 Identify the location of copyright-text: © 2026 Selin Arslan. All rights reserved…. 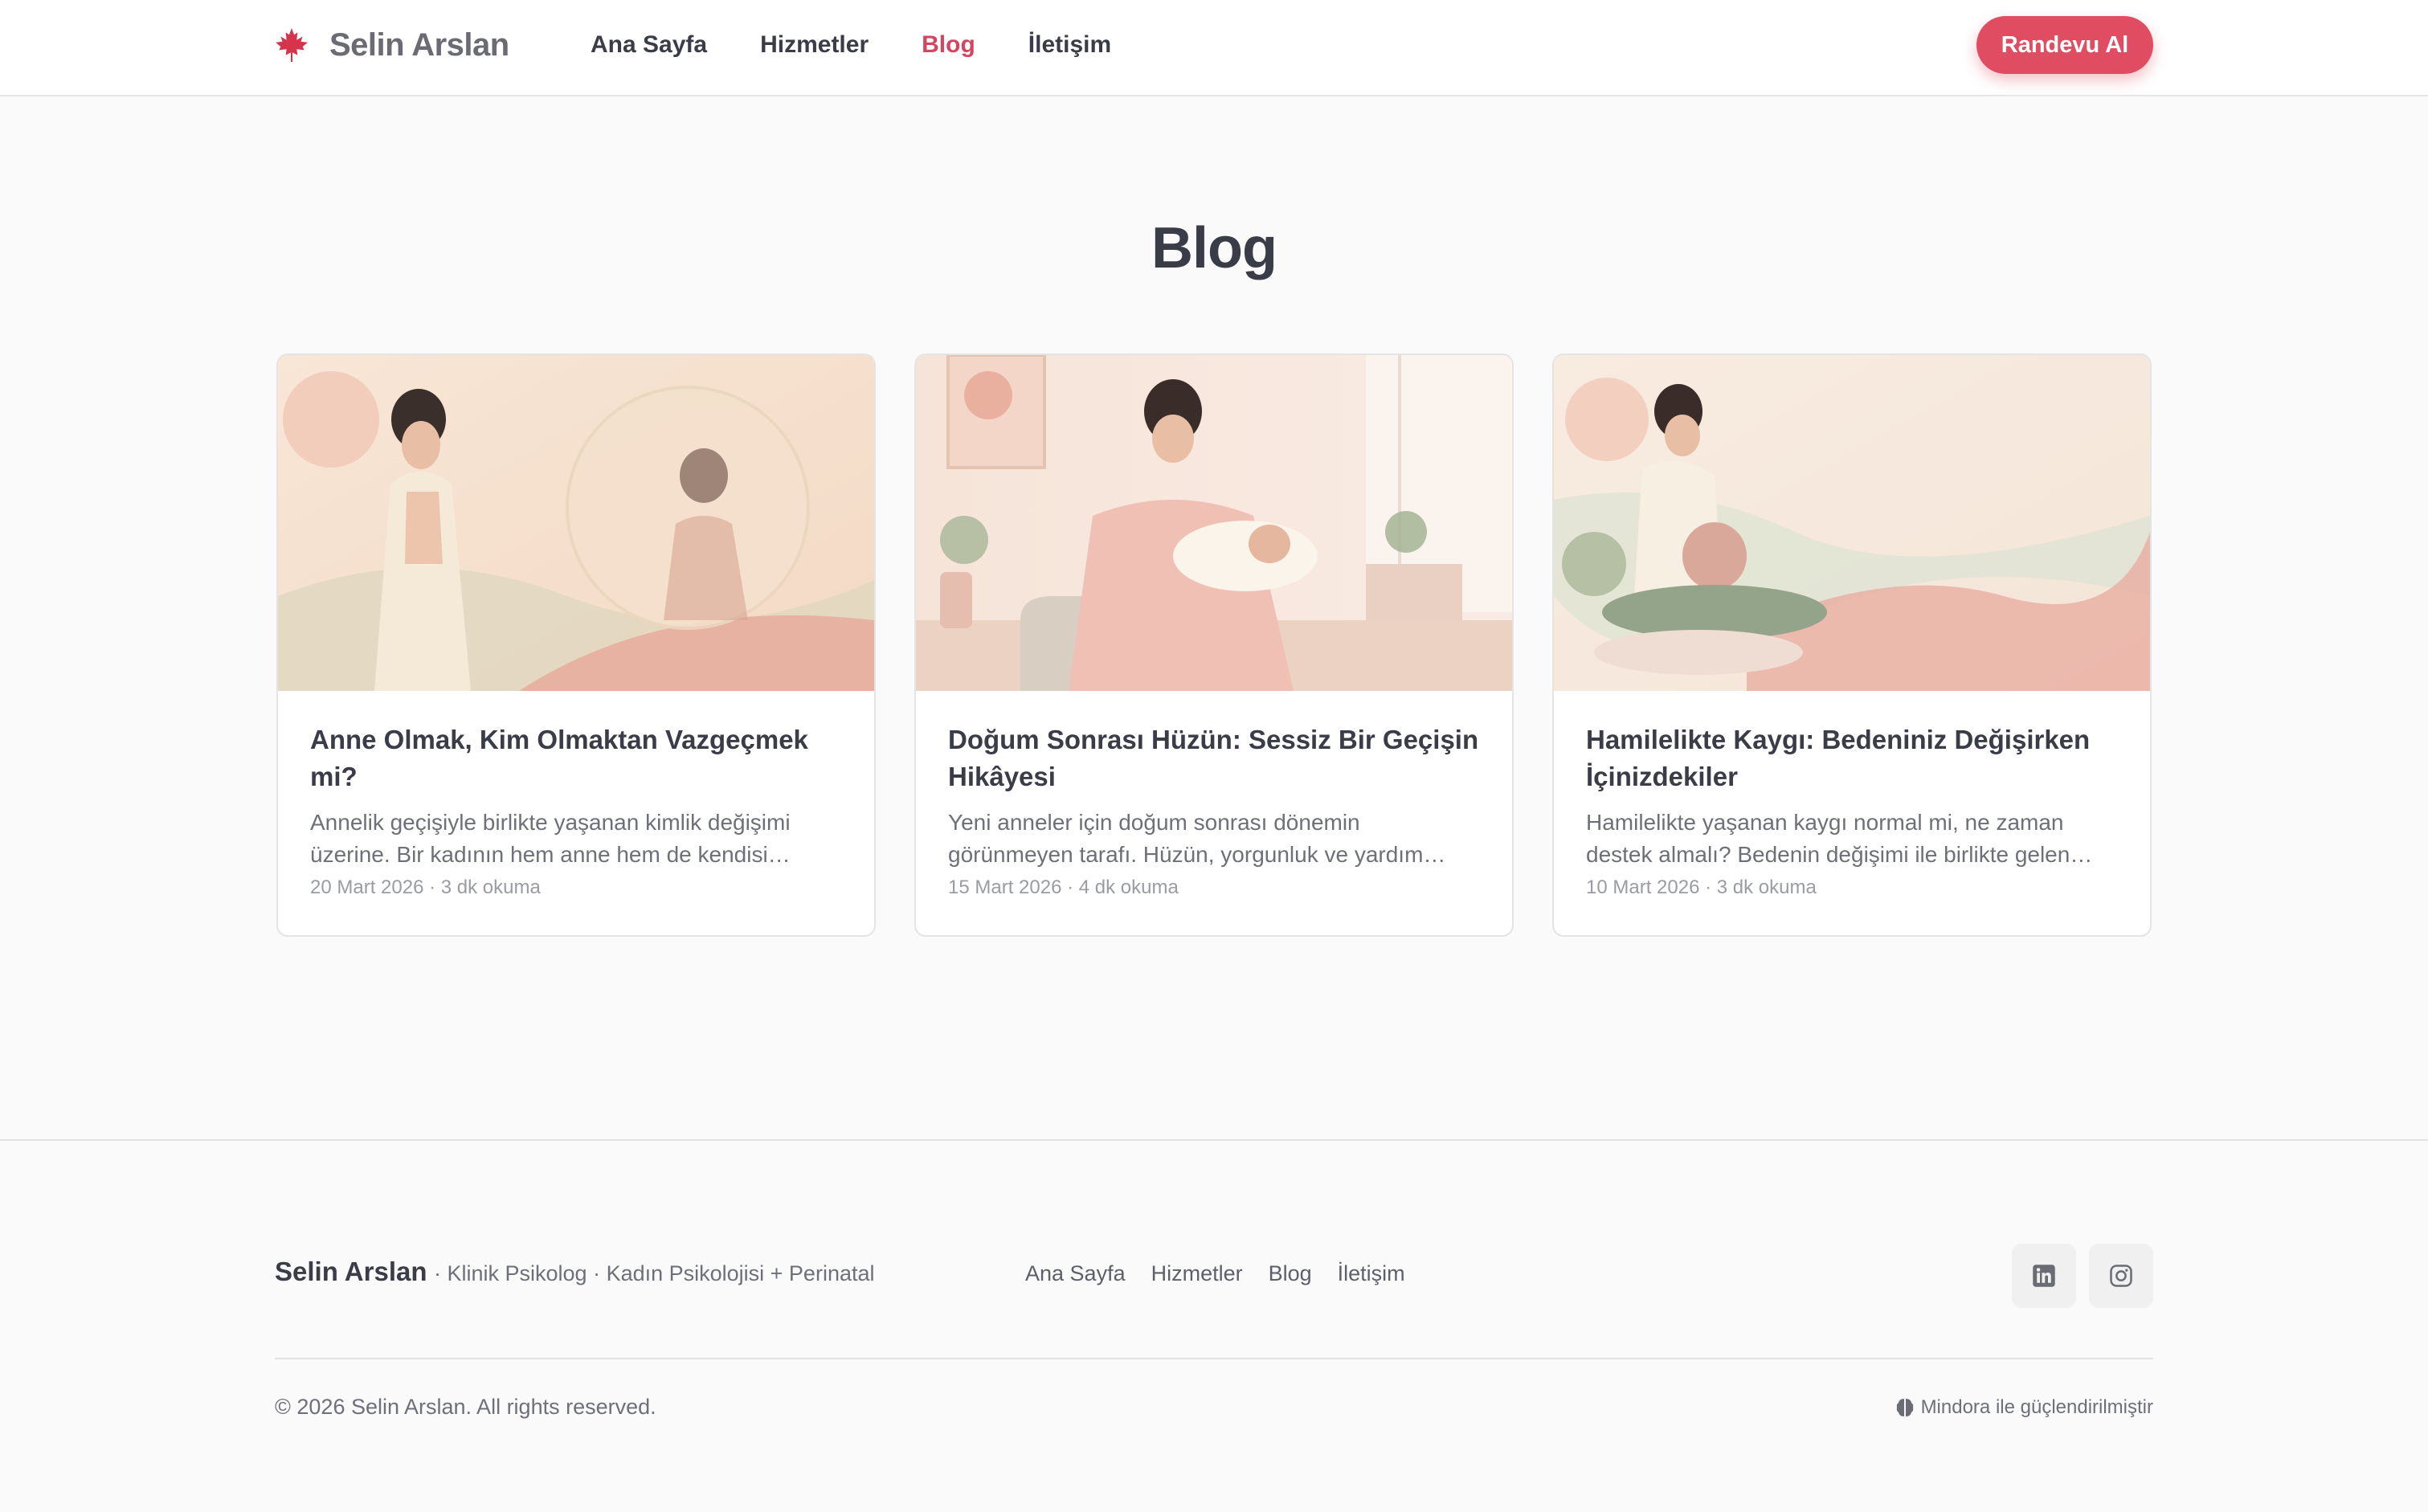
(465, 1407).